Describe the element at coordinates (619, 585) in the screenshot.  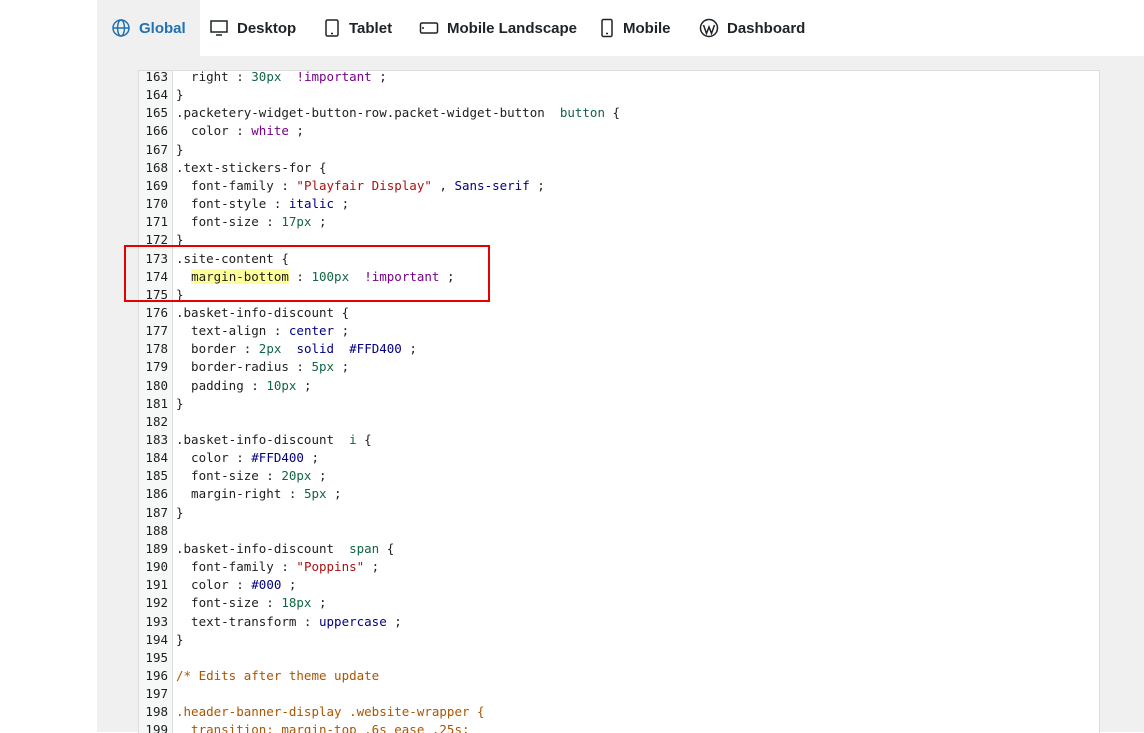
I see `code-line: 191 color : #000 ;` at that location.